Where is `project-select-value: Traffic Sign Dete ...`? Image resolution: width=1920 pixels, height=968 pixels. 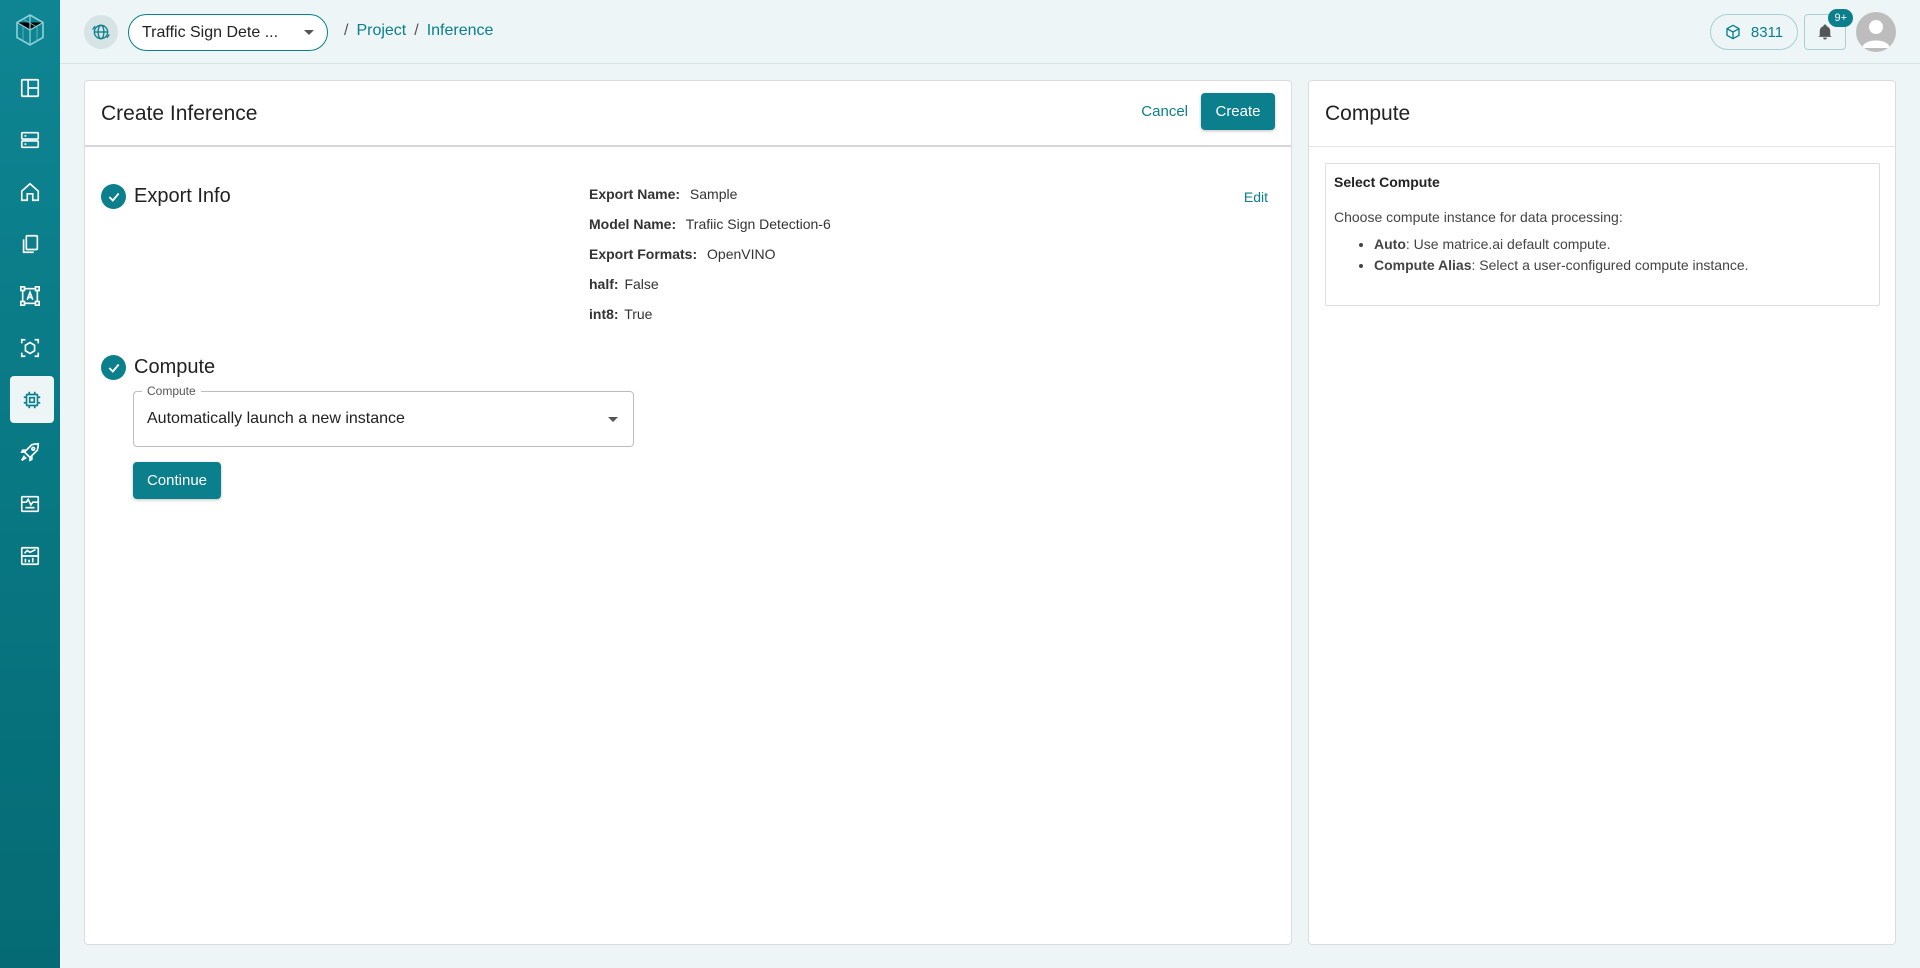
project-select-value: Traffic Sign Dete ... is located at coordinates (210, 32).